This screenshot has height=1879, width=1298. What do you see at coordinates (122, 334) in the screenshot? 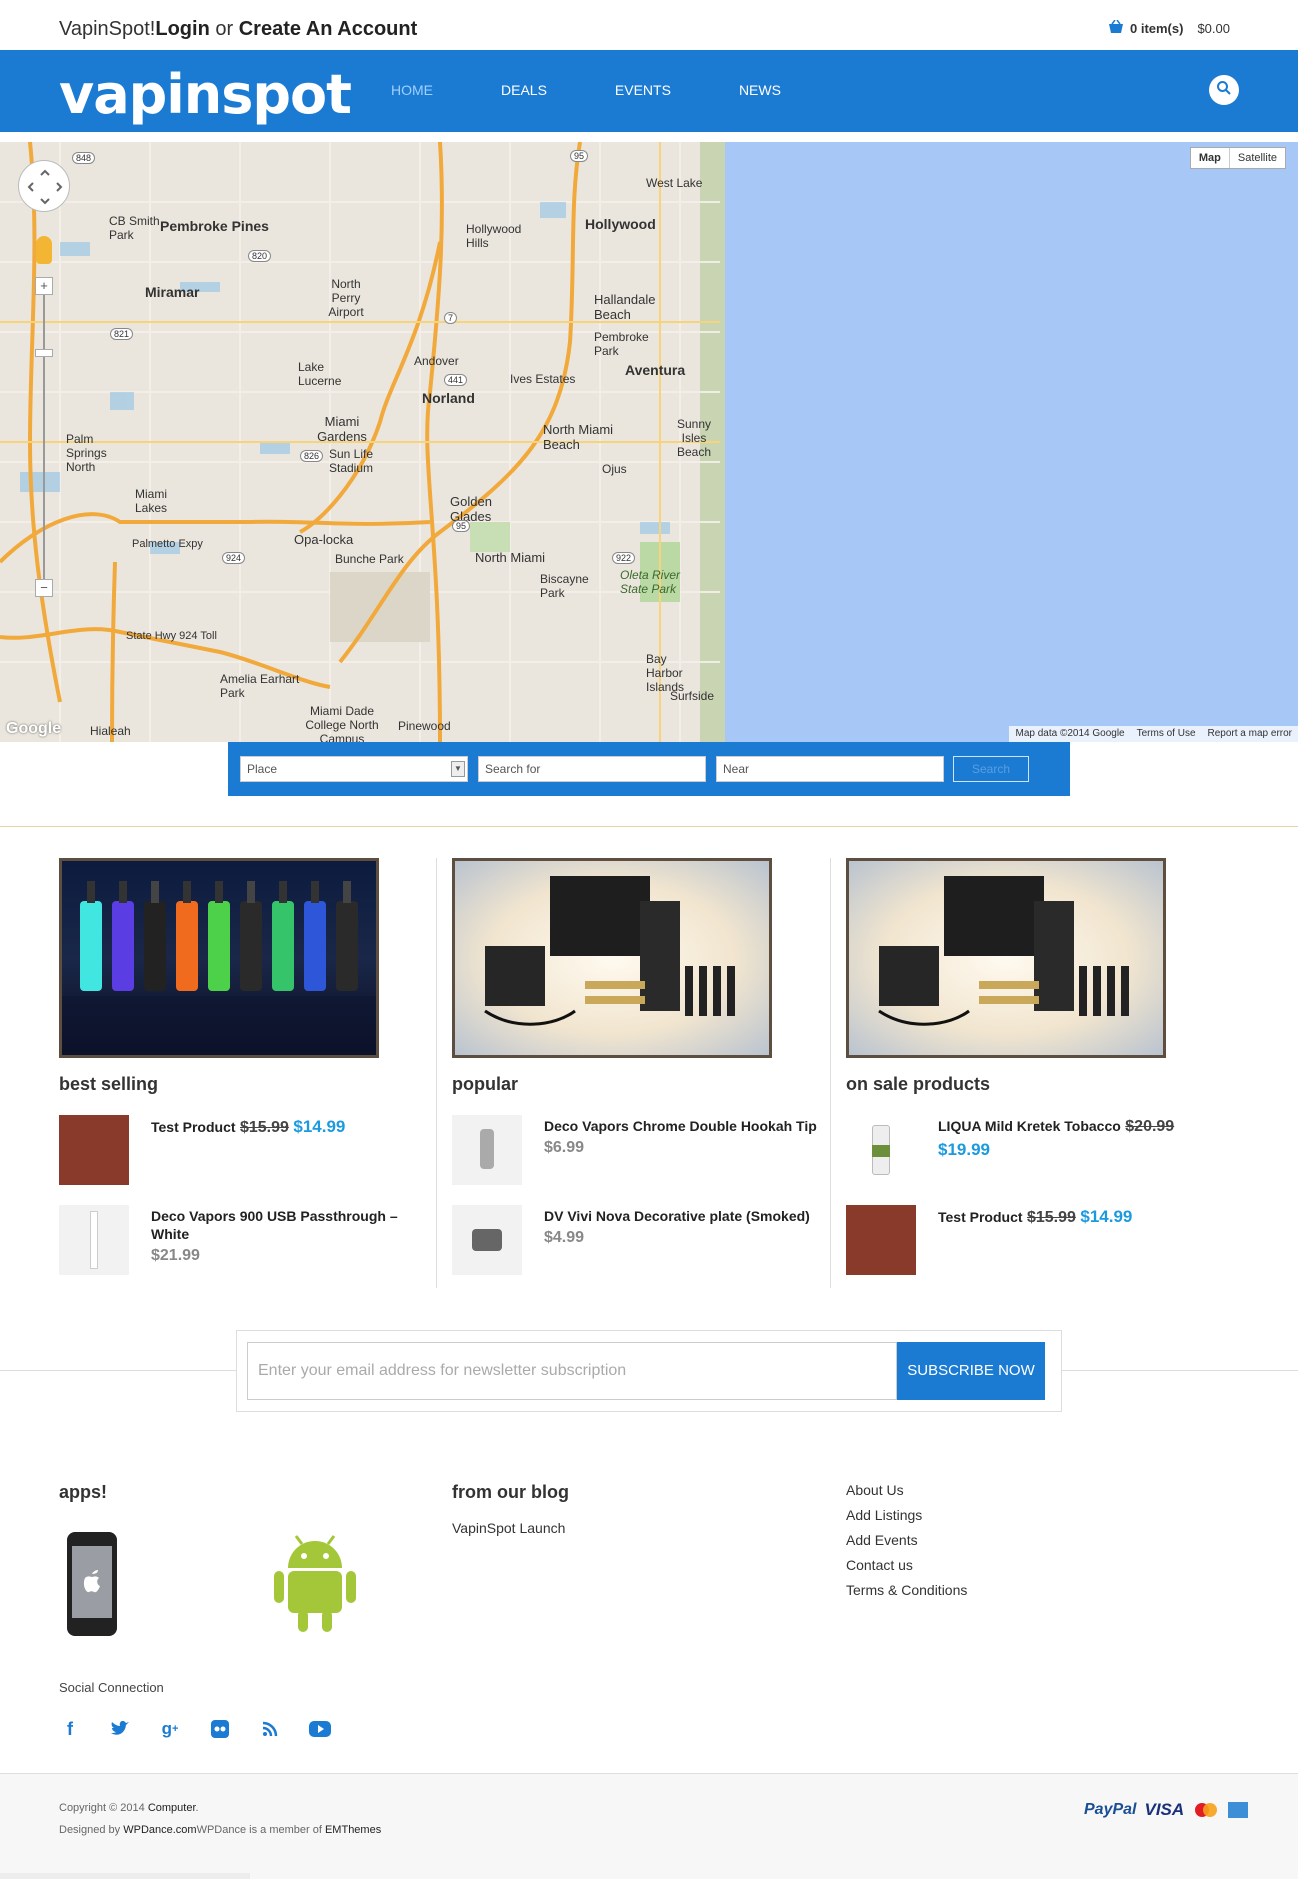
I see `route-shield: 821` at bounding box center [122, 334].